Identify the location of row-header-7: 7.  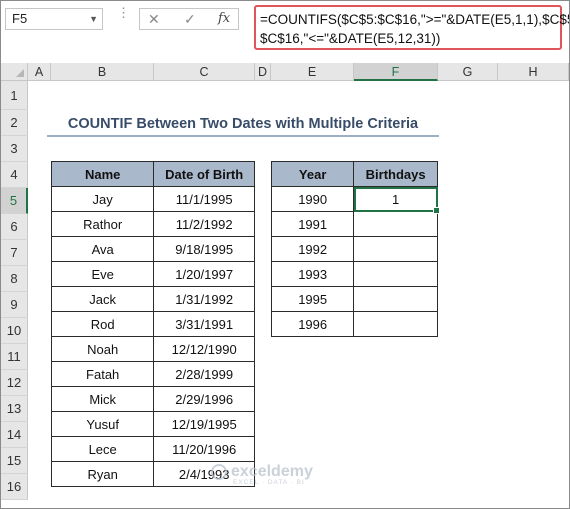
(14, 253).